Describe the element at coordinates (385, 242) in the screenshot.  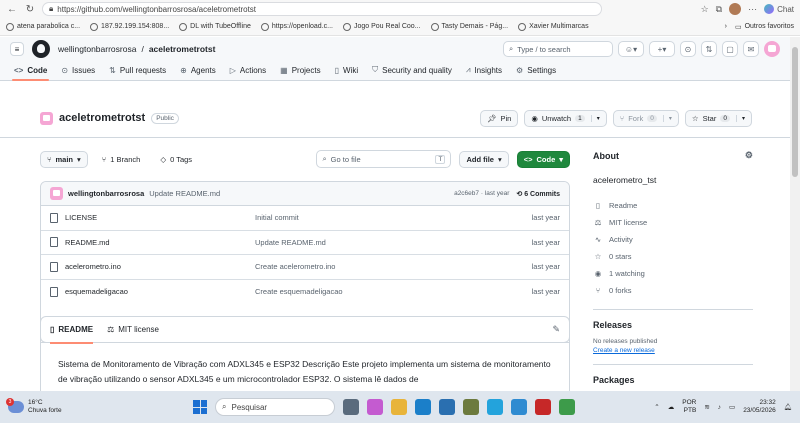
I see `file-commit: Update README.md` at that location.